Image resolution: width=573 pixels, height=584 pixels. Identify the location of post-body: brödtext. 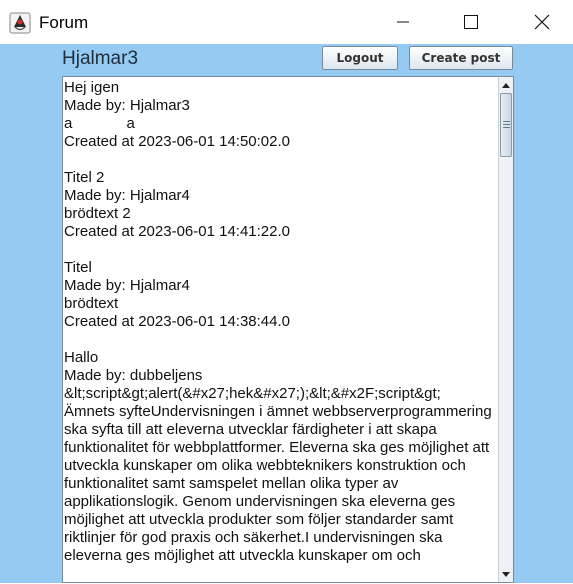
(91, 303).